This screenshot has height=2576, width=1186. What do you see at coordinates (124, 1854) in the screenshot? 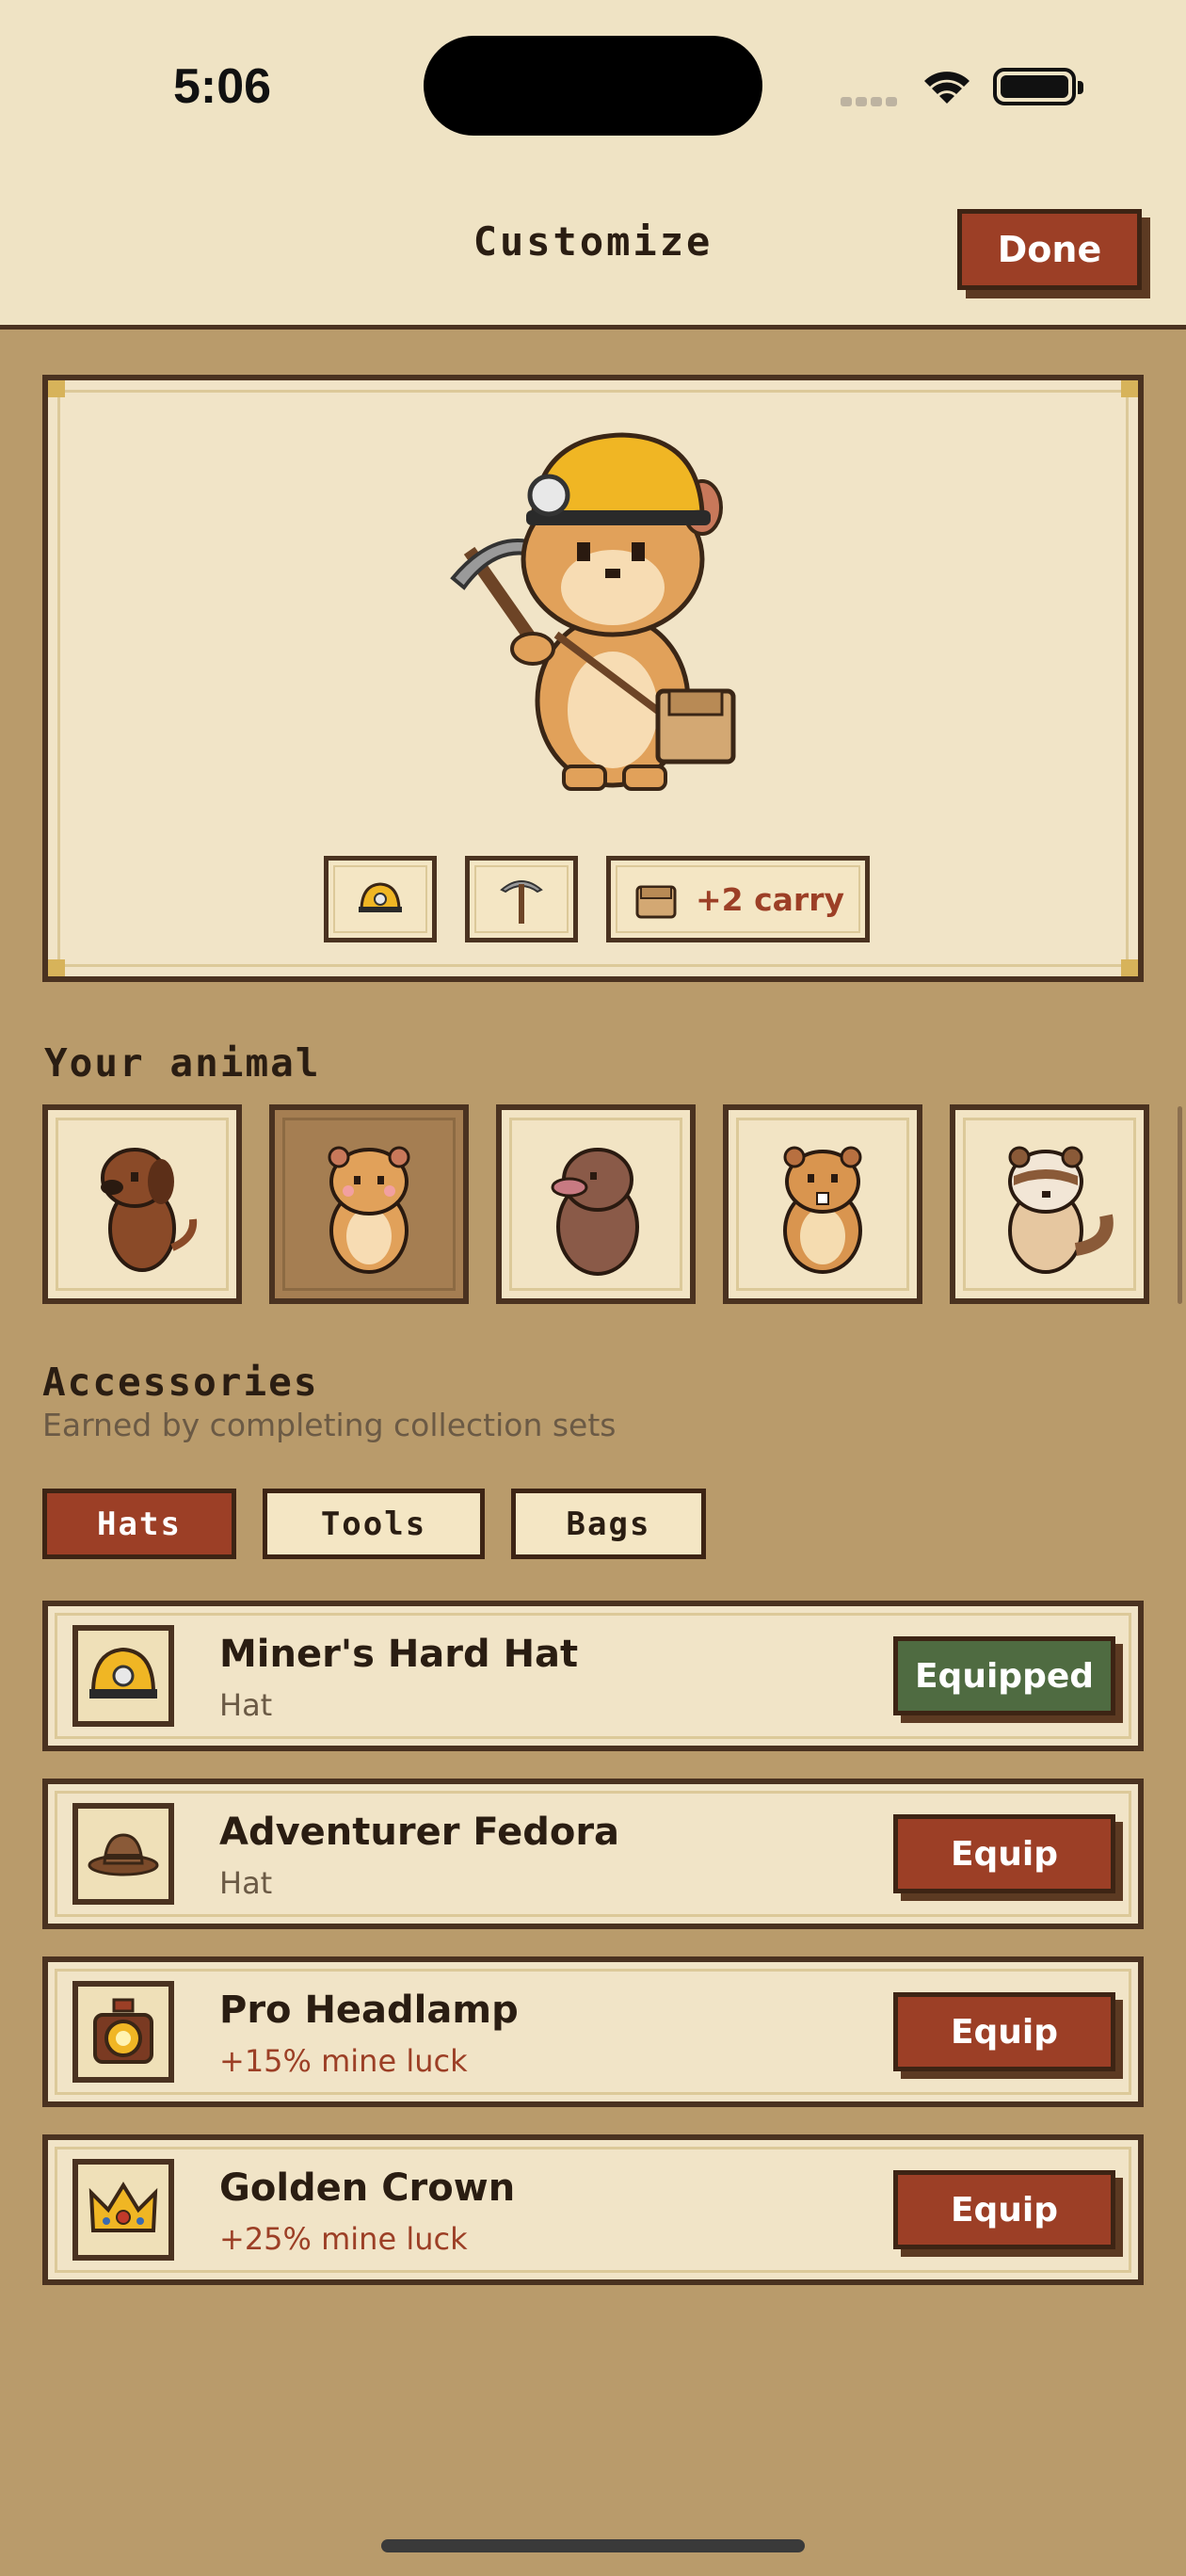
I see `fedora-icon` at bounding box center [124, 1854].